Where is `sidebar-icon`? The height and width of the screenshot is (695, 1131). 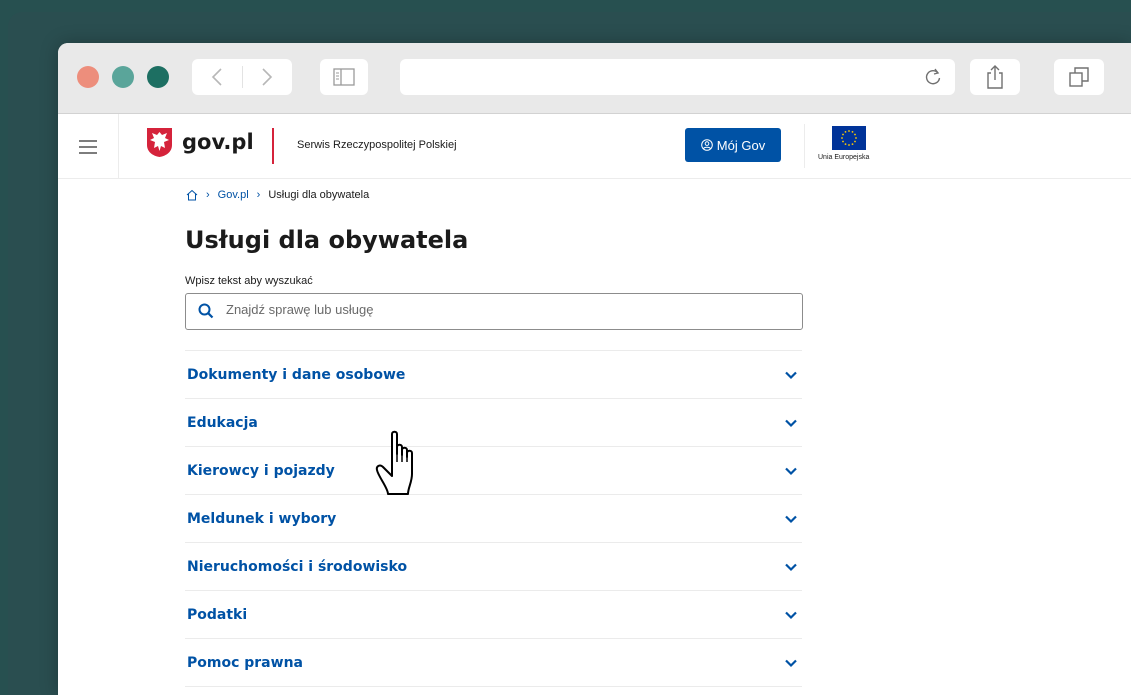 sidebar-icon is located at coordinates (344, 77).